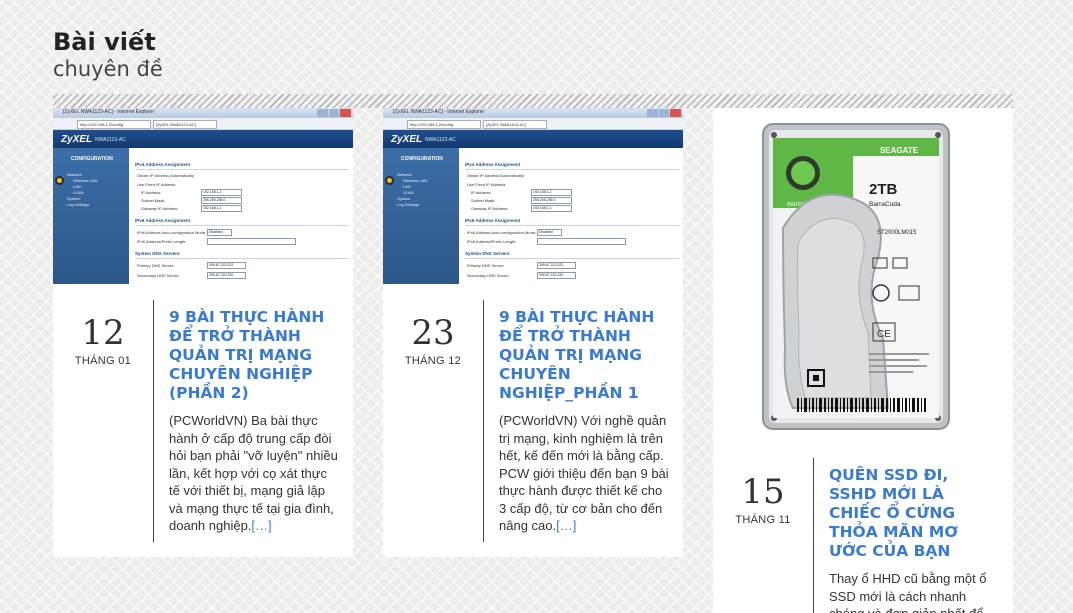 This screenshot has height=613, width=1073. What do you see at coordinates (433, 361) in the screenshot?
I see `post-month: THÁNG 12` at bounding box center [433, 361].